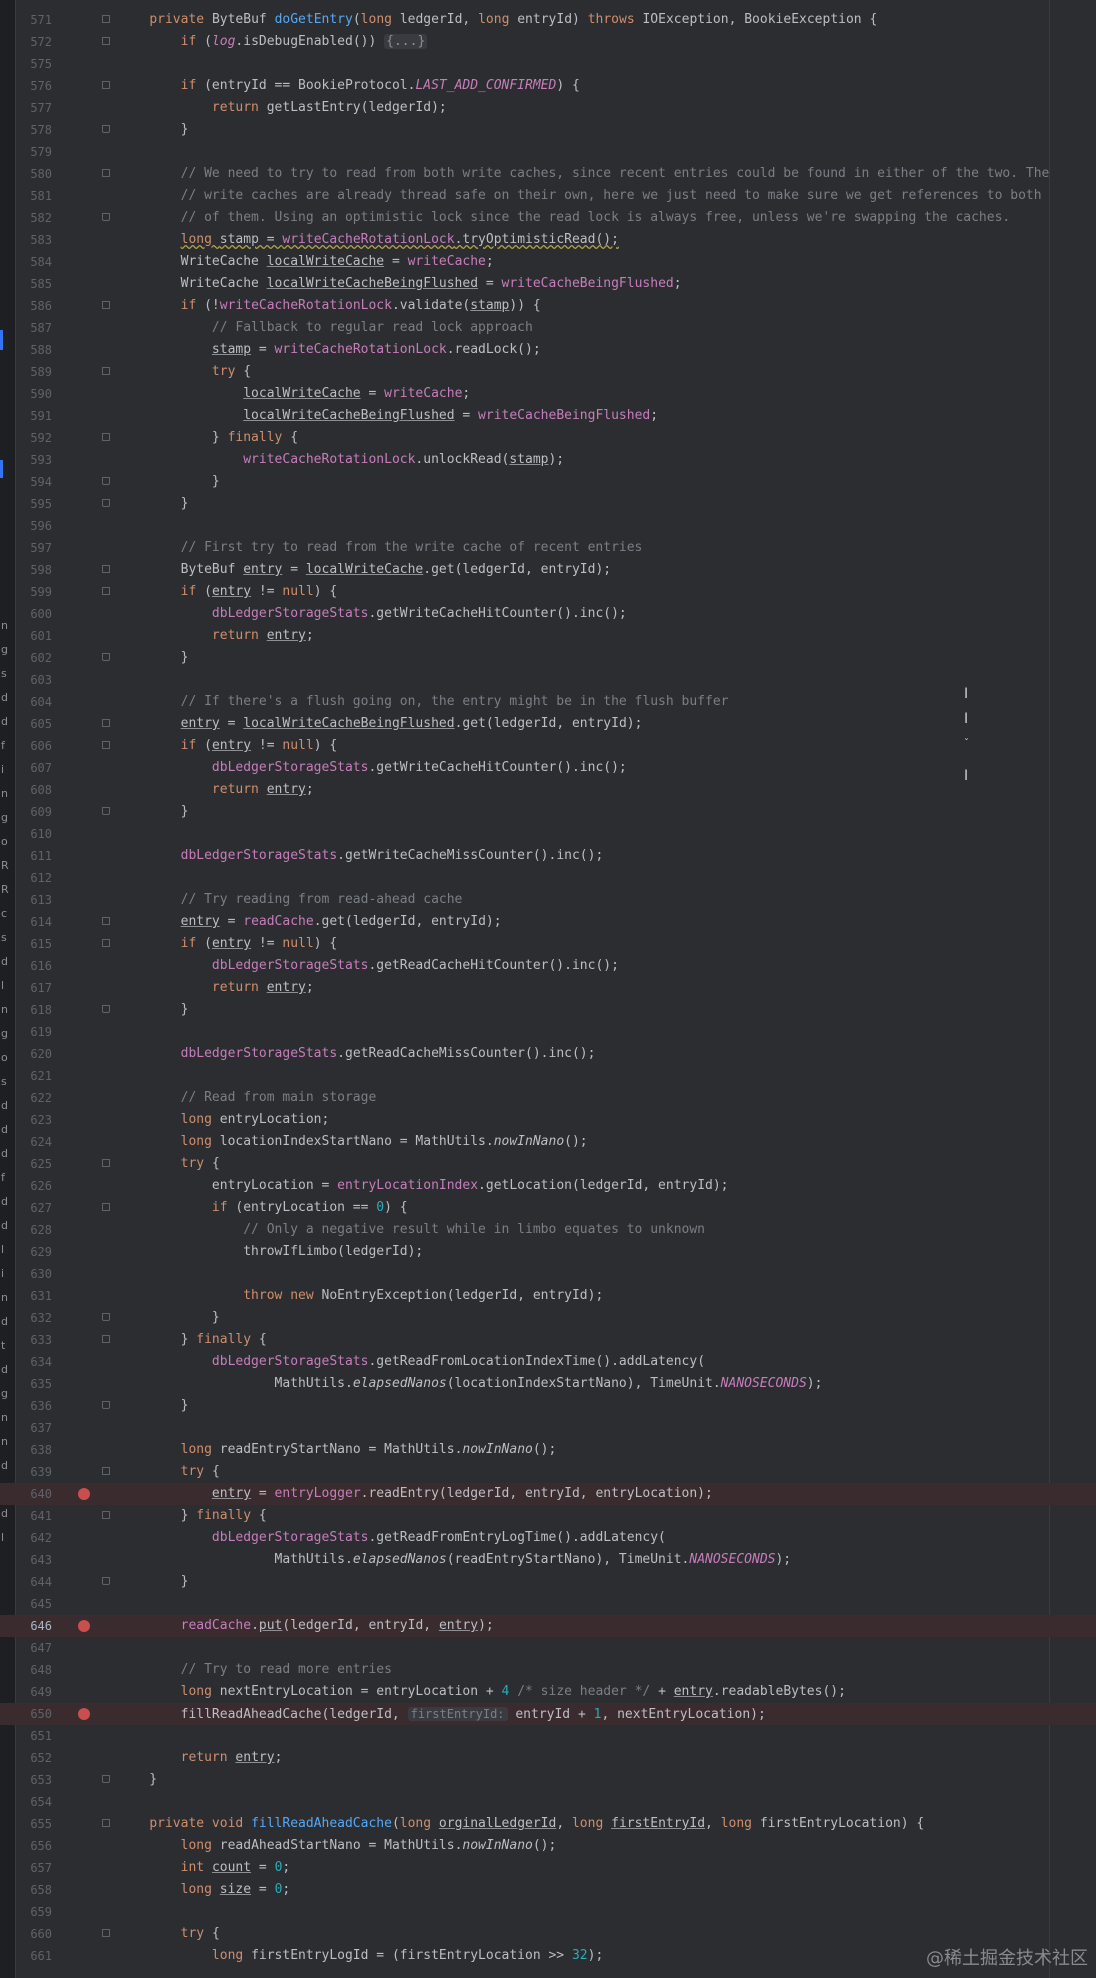 The image size is (1096, 1978). Describe the element at coordinates (548, 1648) in the screenshot. I see `code-line: 647` at that location.